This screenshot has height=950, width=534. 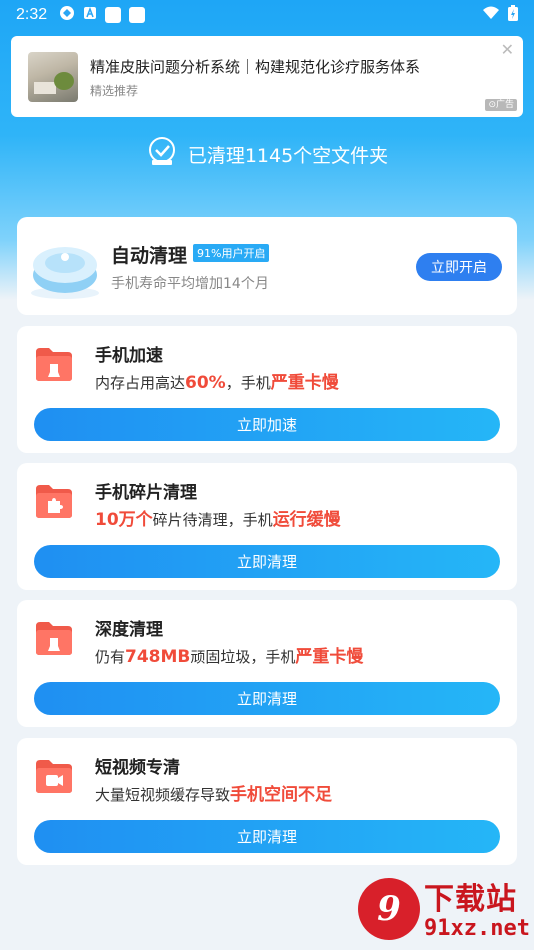 What do you see at coordinates (190, 284) in the screenshot?
I see `auto-clean-subtitle: 手机寿命平均增加14个月` at bounding box center [190, 284].